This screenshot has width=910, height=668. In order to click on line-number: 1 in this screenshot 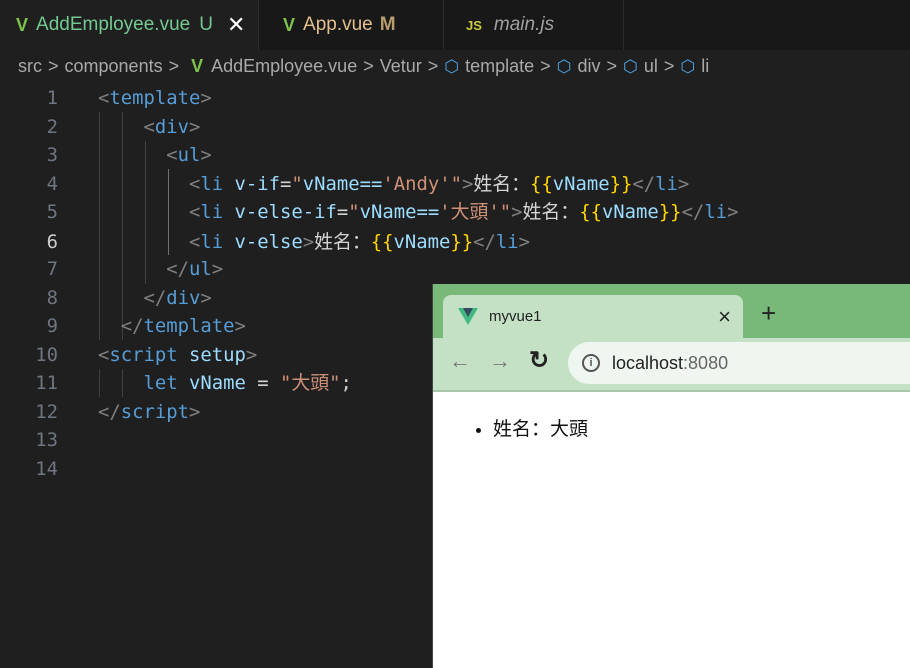, I will do `click(52, 98)`.